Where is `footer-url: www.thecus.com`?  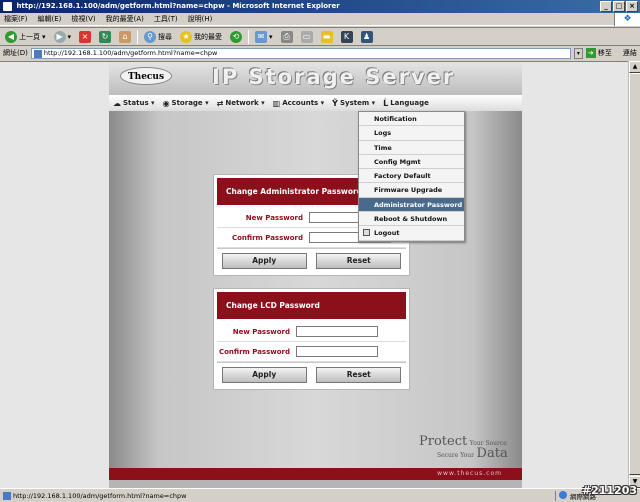
footer-url: www.thecus.com is located at coordinates (469, 473).